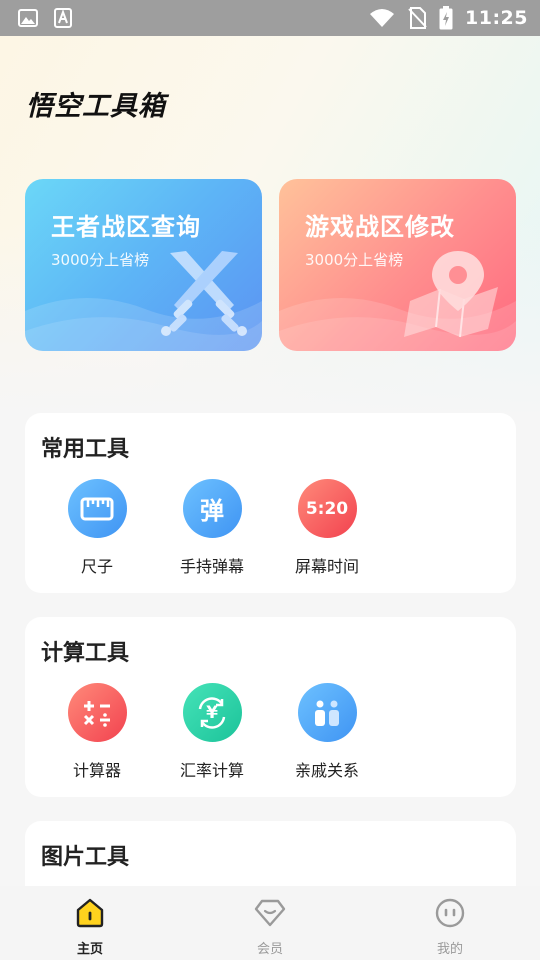  I want to click on clock-text-icon: 5:20, so click(327, 508).